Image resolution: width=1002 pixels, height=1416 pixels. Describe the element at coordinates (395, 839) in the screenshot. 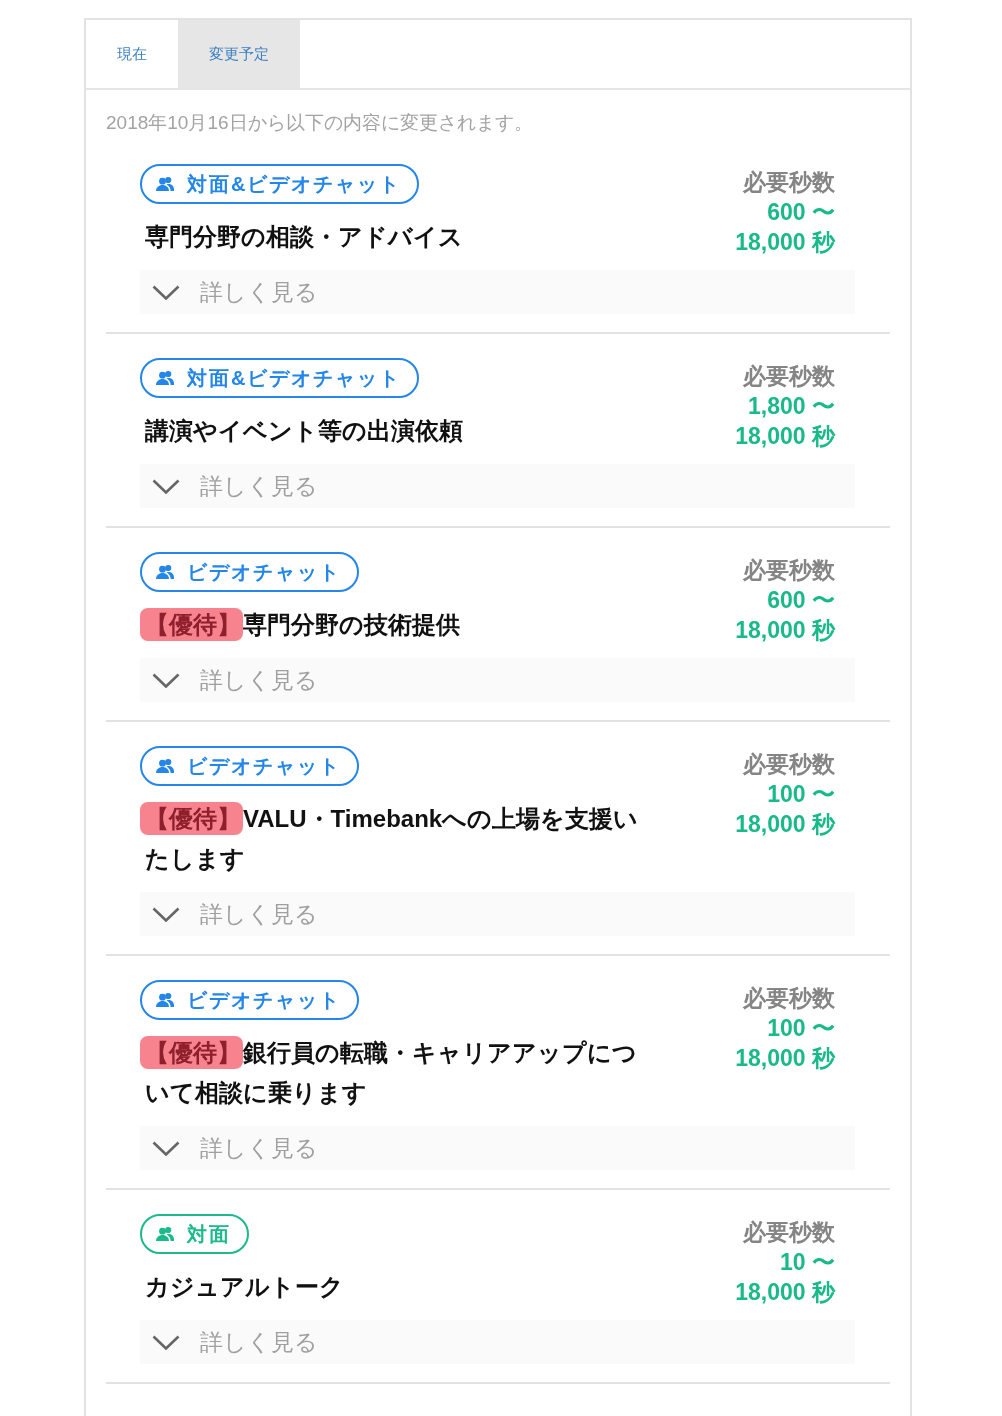

I see `service-title: 【優待】VALU・Timebankへの上場を支援いたします` at that location.